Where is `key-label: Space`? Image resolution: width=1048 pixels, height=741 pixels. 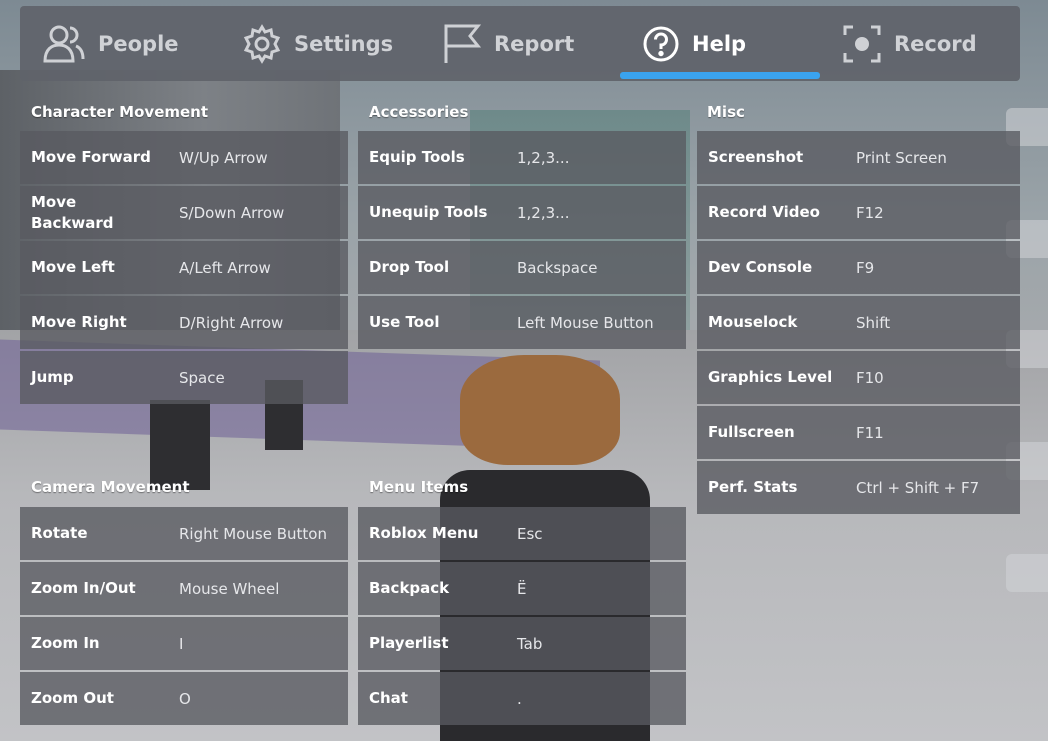
key-label: Space is located at coordinates (202, 377).